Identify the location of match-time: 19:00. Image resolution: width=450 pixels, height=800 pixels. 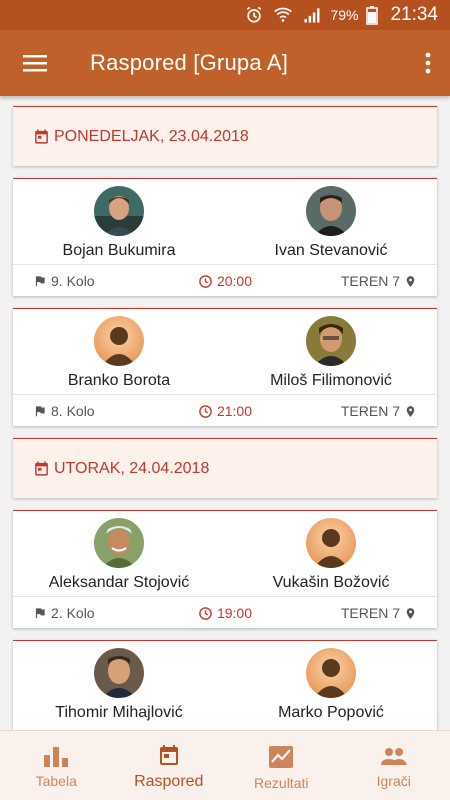
(225, 613).